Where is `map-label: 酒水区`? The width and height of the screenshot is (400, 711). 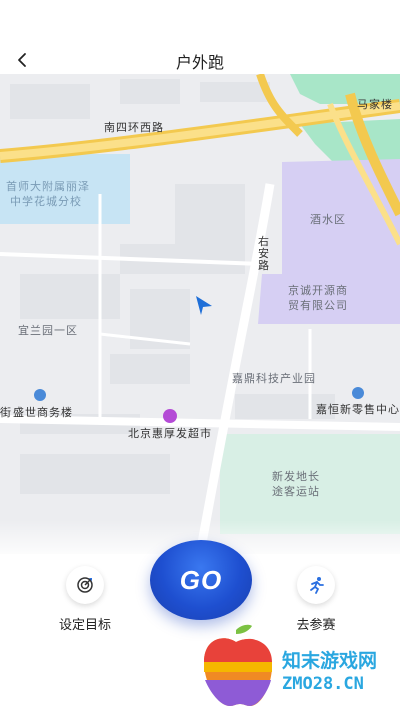
map-label: 酒水区 is located at coordinates (328, 219).